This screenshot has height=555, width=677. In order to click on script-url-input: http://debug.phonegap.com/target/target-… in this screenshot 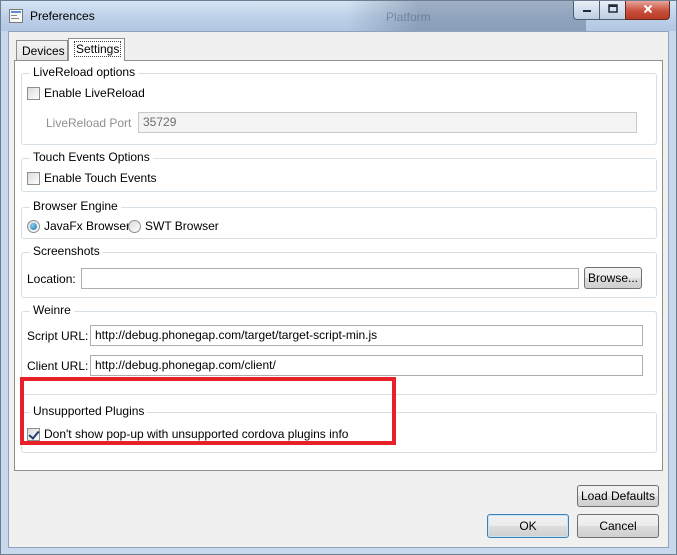, I will do `click(366, 335)`.